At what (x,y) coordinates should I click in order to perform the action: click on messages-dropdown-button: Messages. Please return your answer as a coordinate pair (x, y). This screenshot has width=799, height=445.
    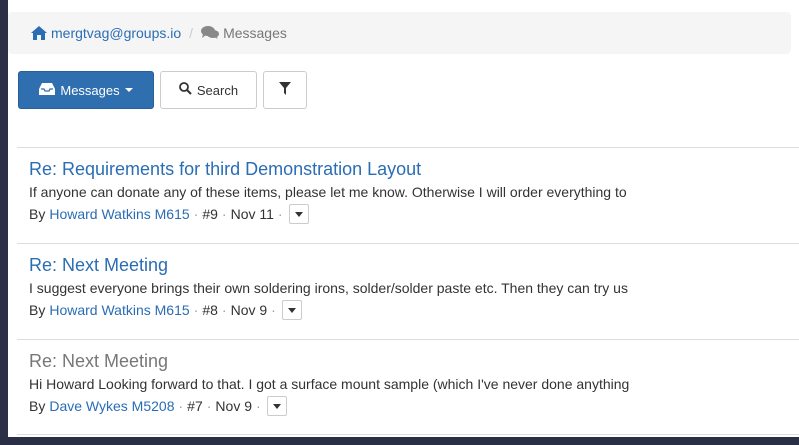
    Looking at the image, I should click on (86, 90).